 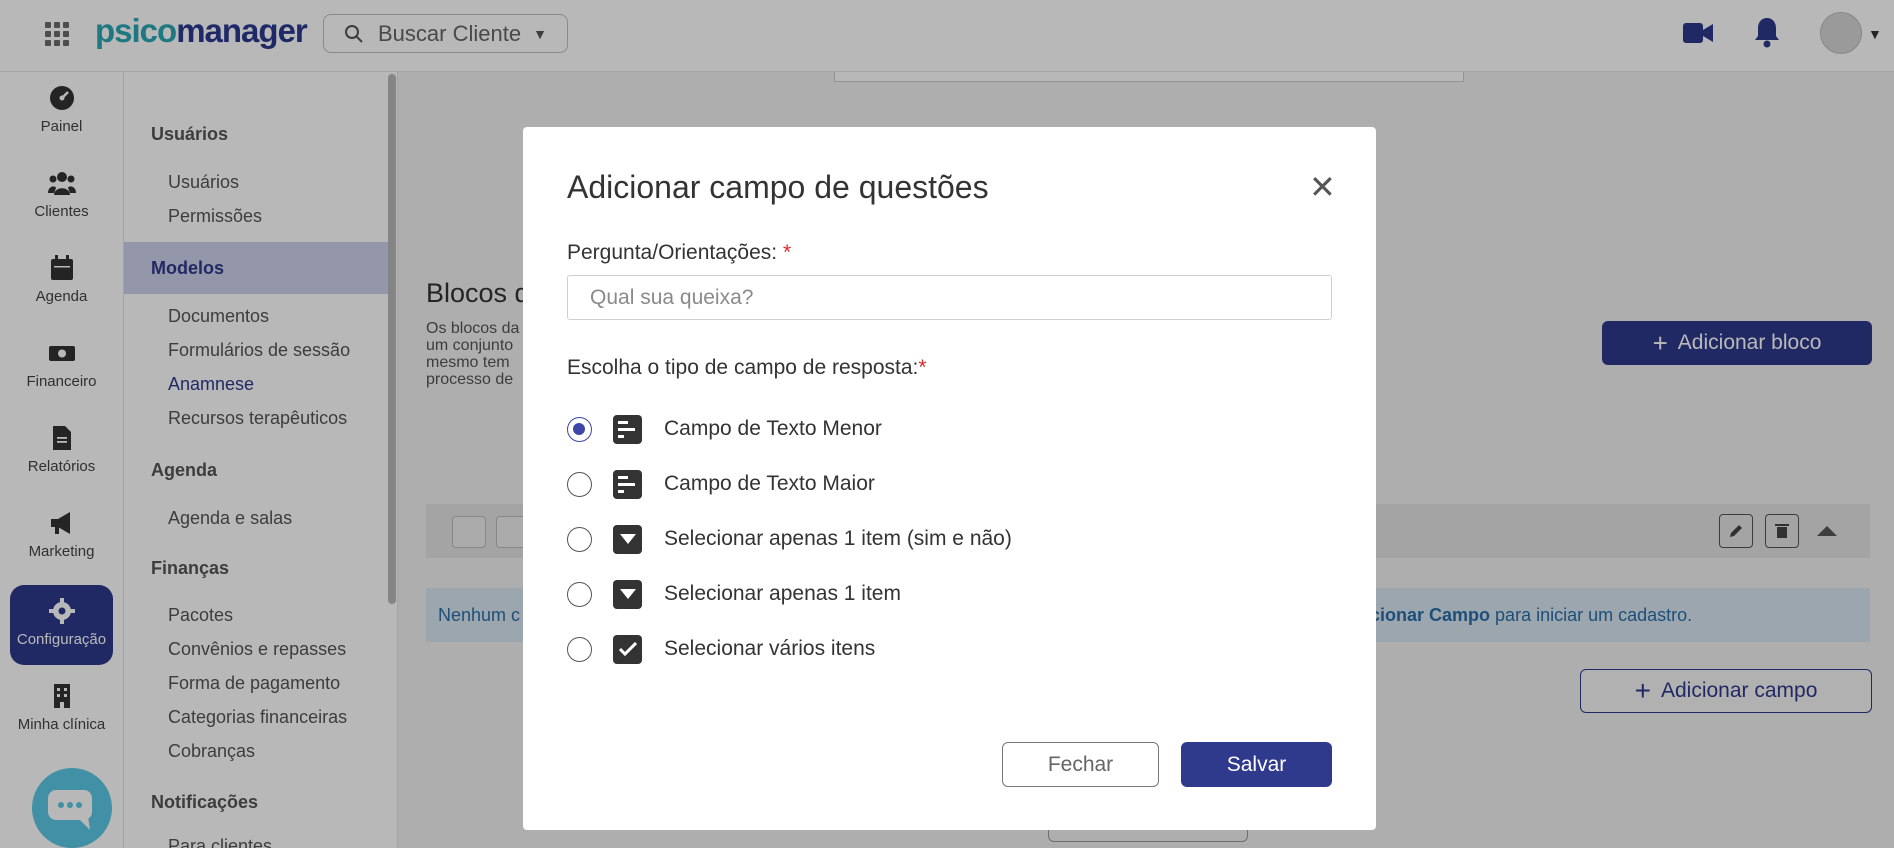 What do you see at coordinates (1322, 187) in the screenshot?
I see `close-icon: ✕` at bounding box center [1322, 187].